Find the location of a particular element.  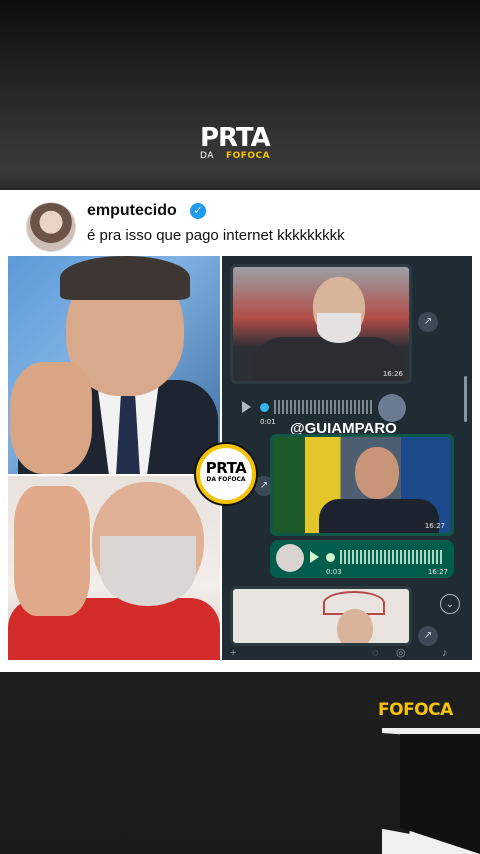

chat-image-2-time: 16:27 is located at coordinates (434, 526).